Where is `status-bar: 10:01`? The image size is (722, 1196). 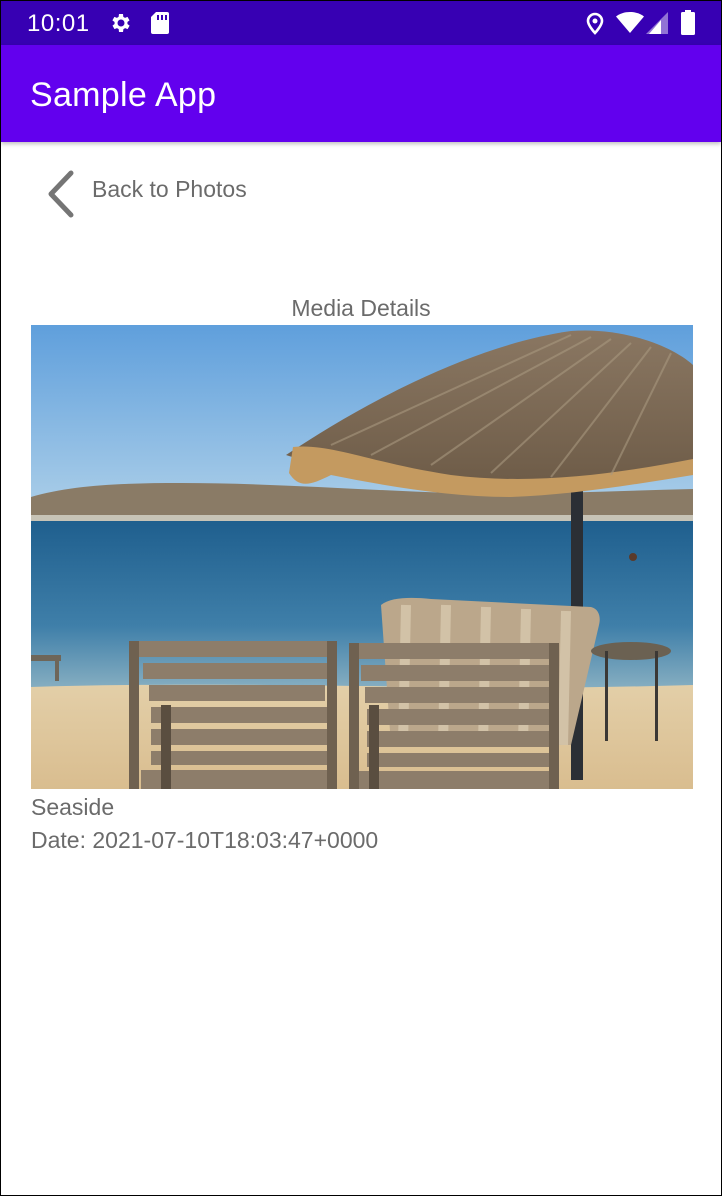 status-bar: 10:01 is located at coordinates (361, 23).